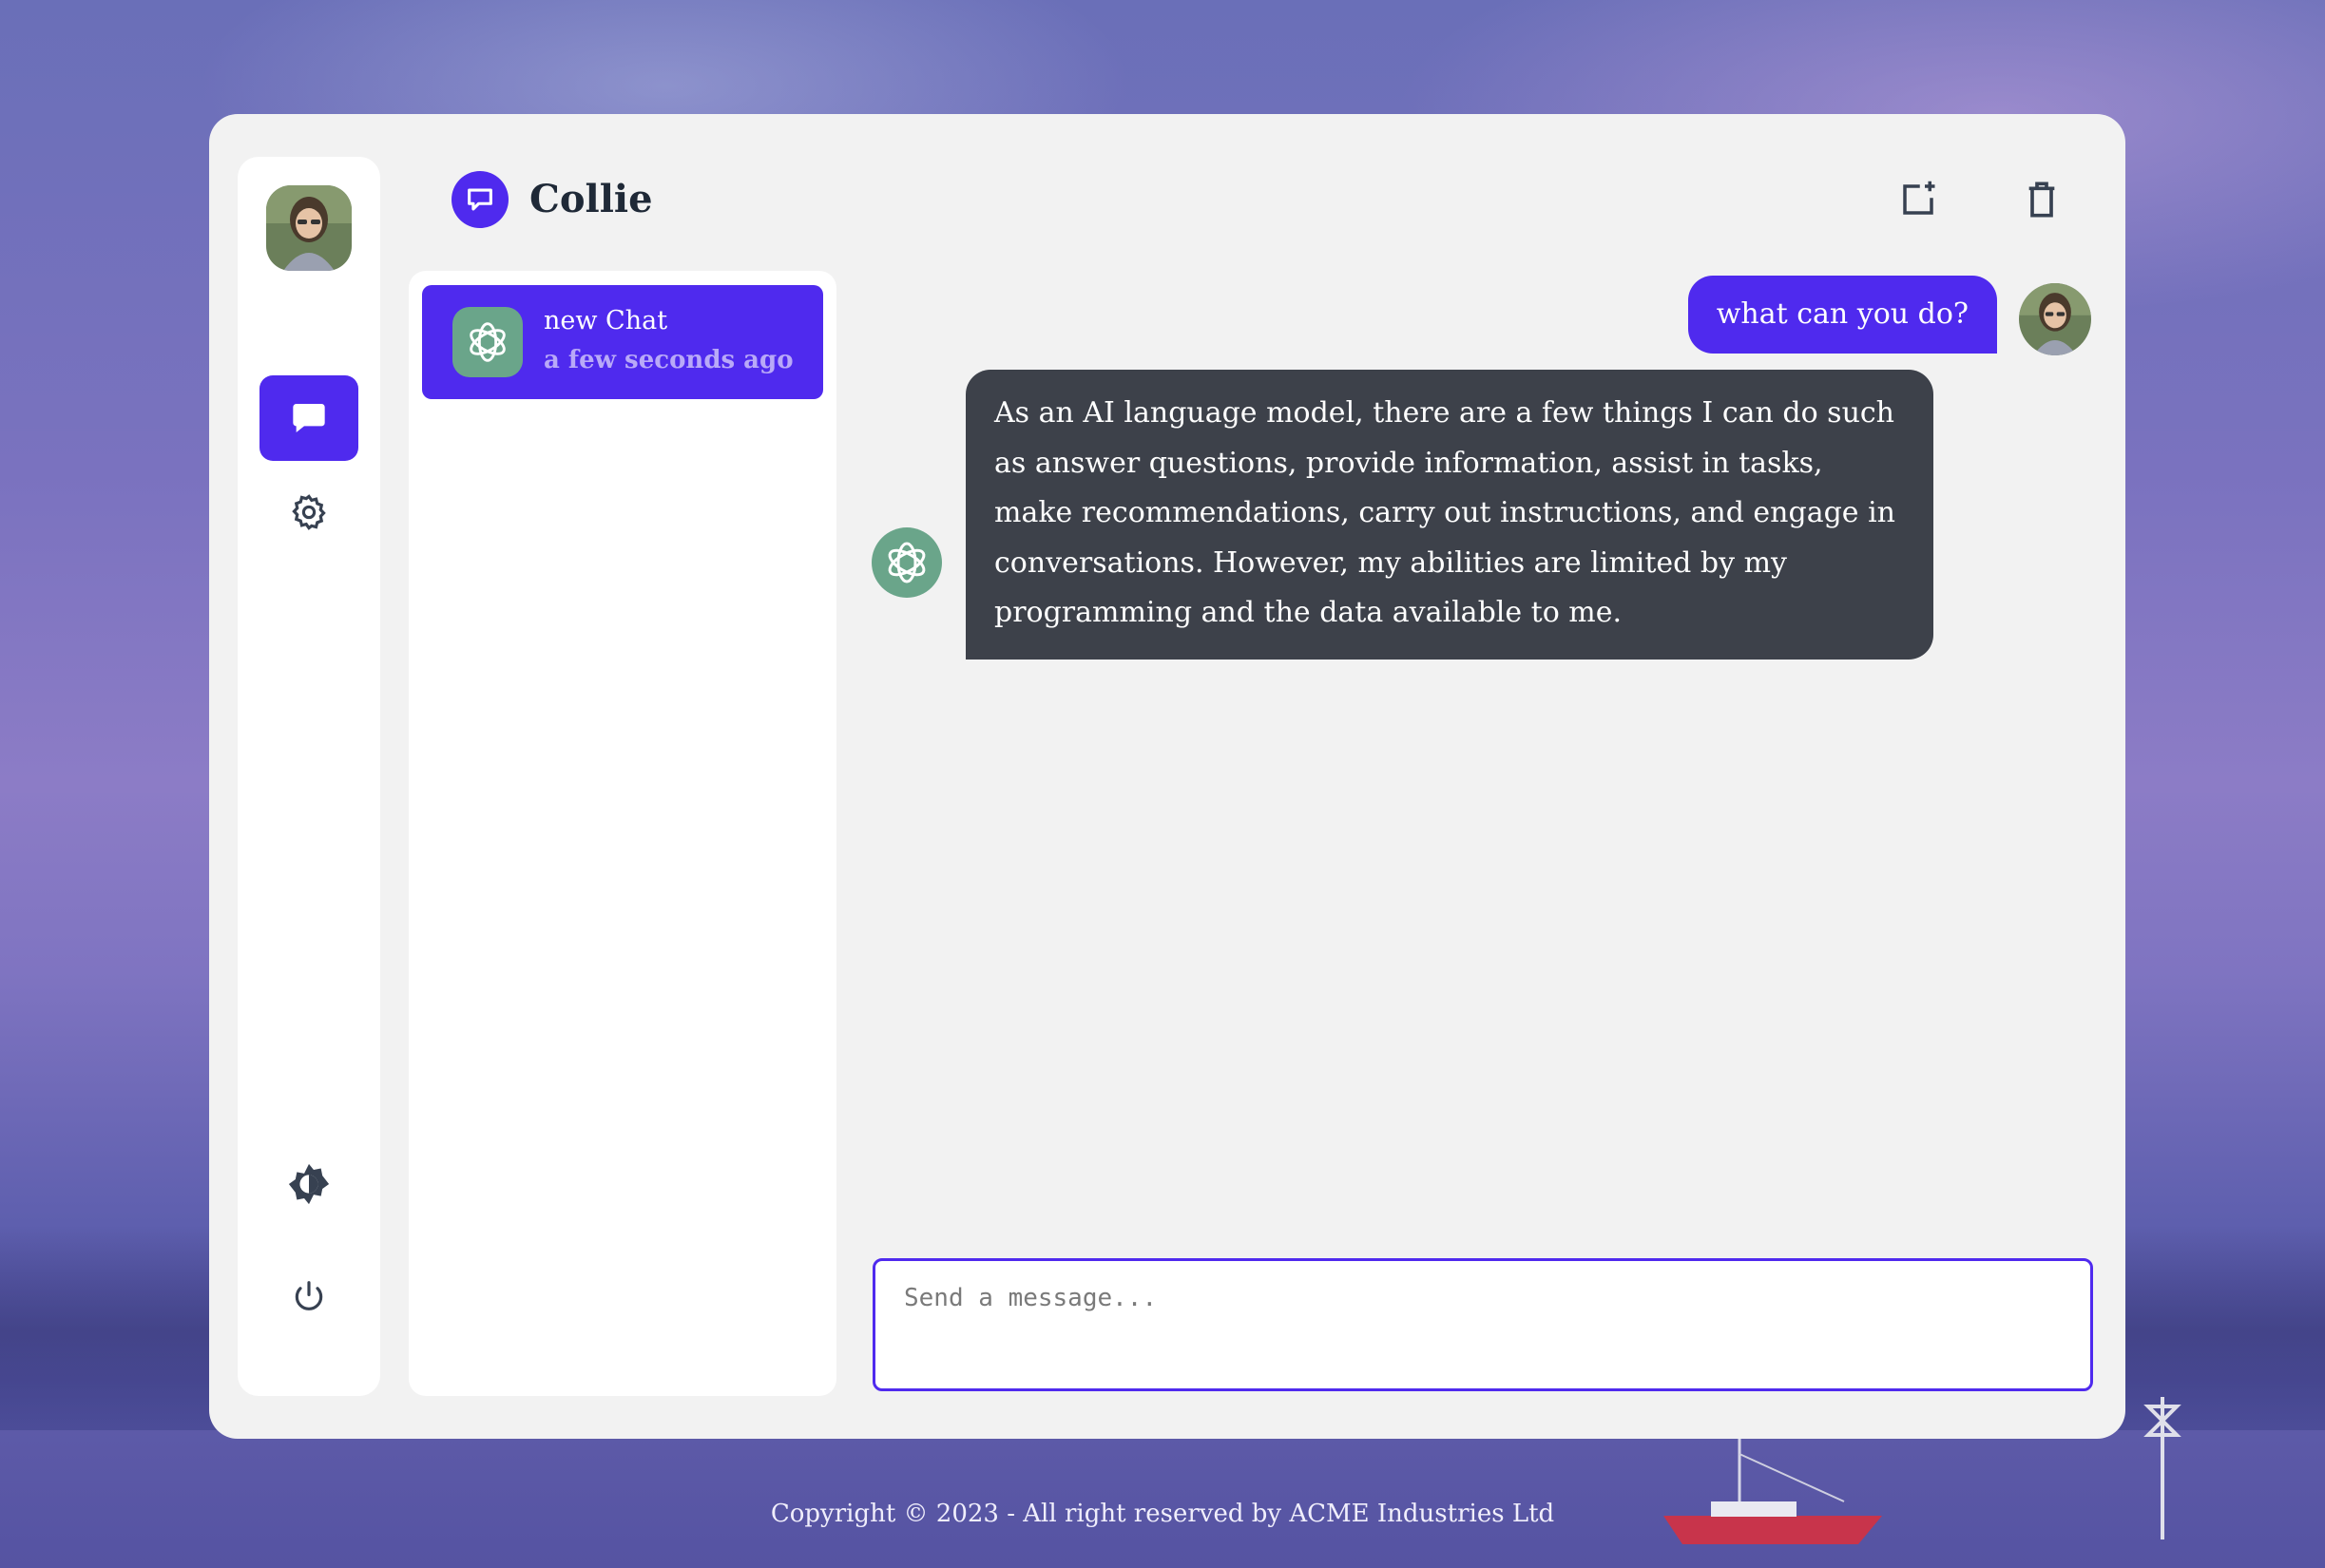 This screenshot has height=1568, width=2325. Describe the element at coordinates (480, 199) in the screenshot. I see `app-logo-icon` at that location.